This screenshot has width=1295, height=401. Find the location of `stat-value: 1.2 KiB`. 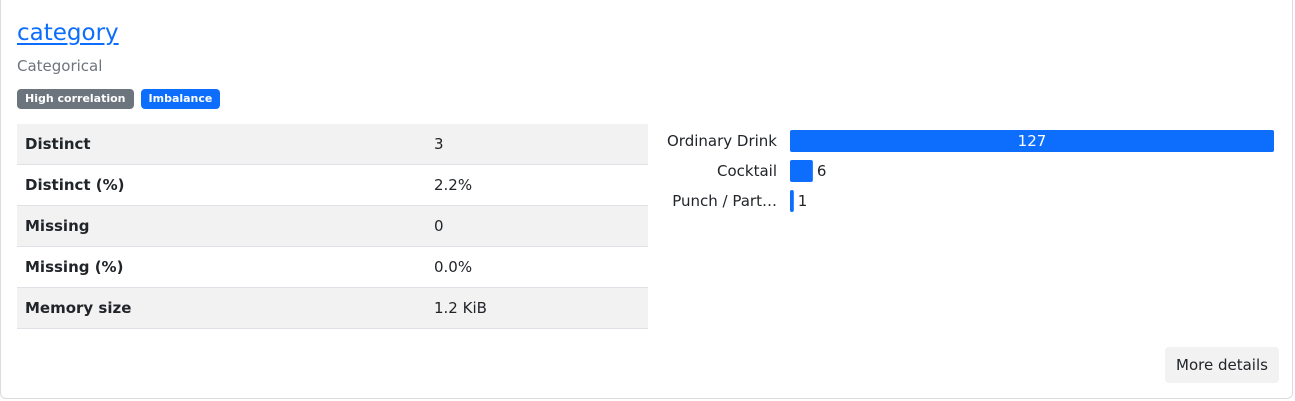

stat-value: 1.2 KiB is located at coordinates (532, 308).